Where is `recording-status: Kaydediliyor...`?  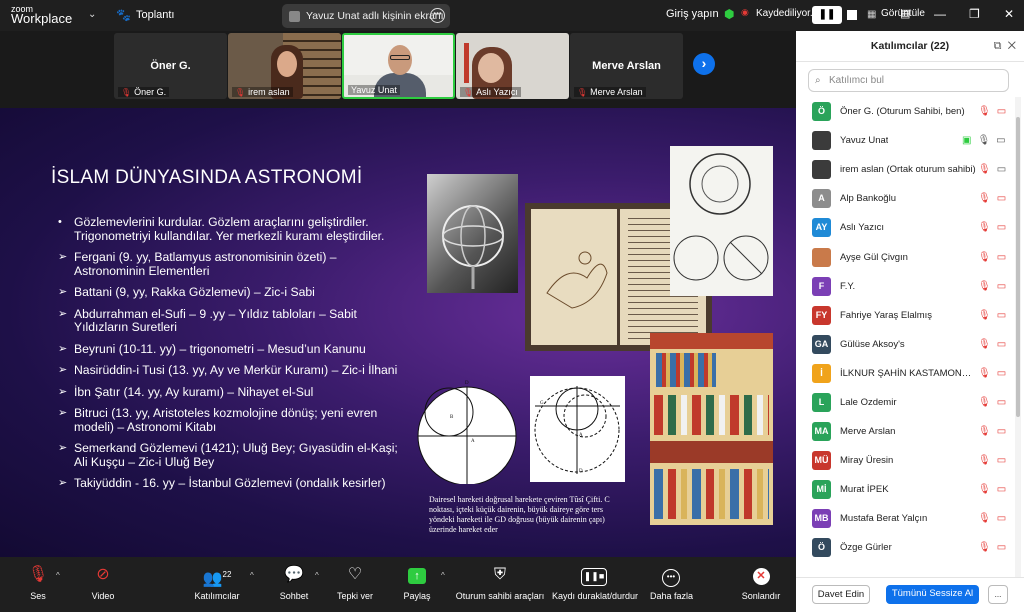 recording-status: Kaydediliyor... is located at coordinates (787, 13).